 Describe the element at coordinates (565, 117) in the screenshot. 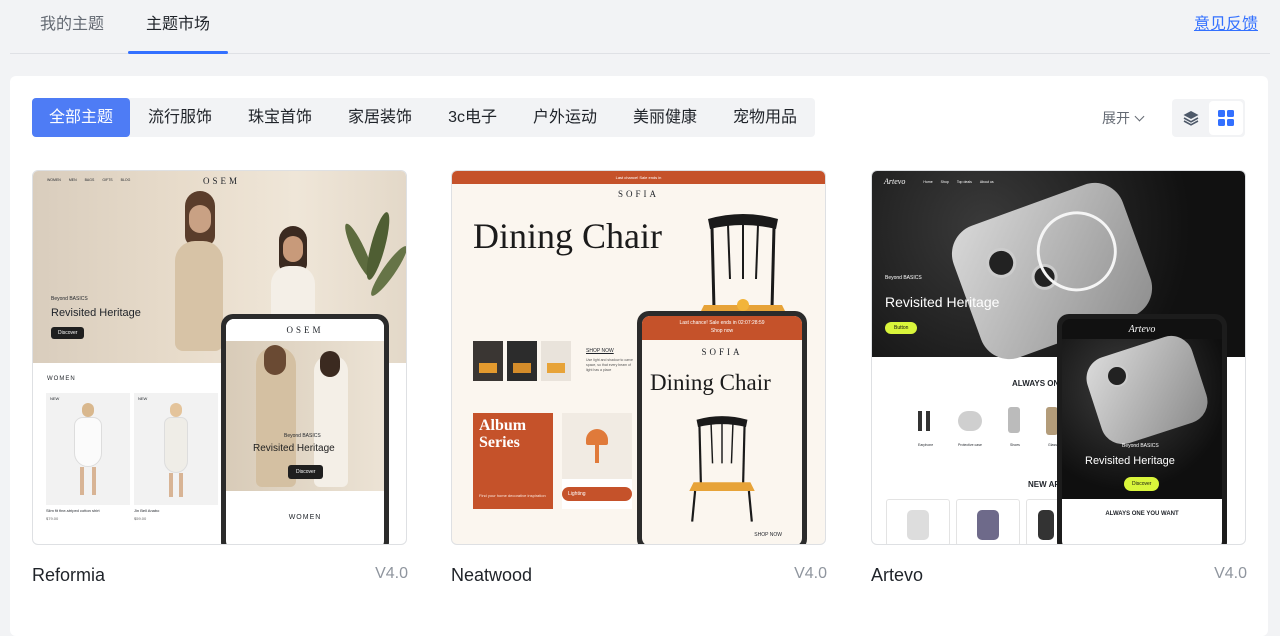

I see `category-outdoor: 户外运动` at that location.